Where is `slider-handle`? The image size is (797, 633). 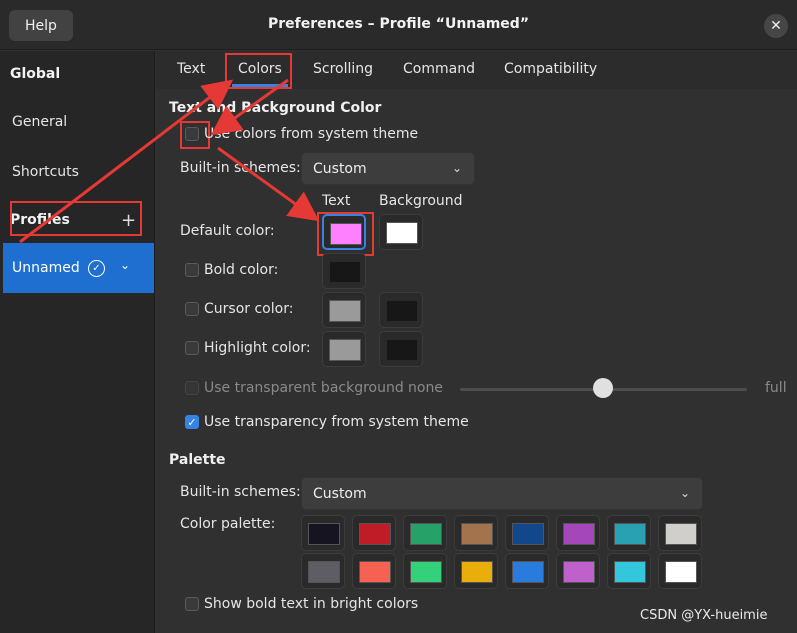
slider-handle is located at coordinates (603, 388).